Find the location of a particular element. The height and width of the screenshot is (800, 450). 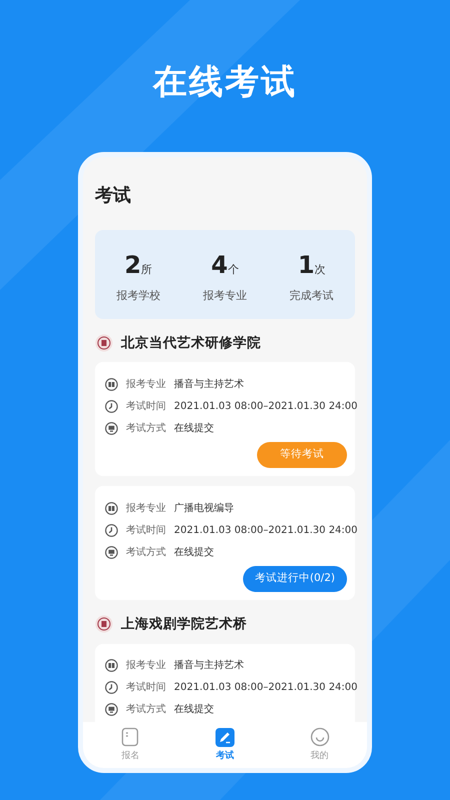

status-button: 等待考试 is located at coordinates (302, 455).